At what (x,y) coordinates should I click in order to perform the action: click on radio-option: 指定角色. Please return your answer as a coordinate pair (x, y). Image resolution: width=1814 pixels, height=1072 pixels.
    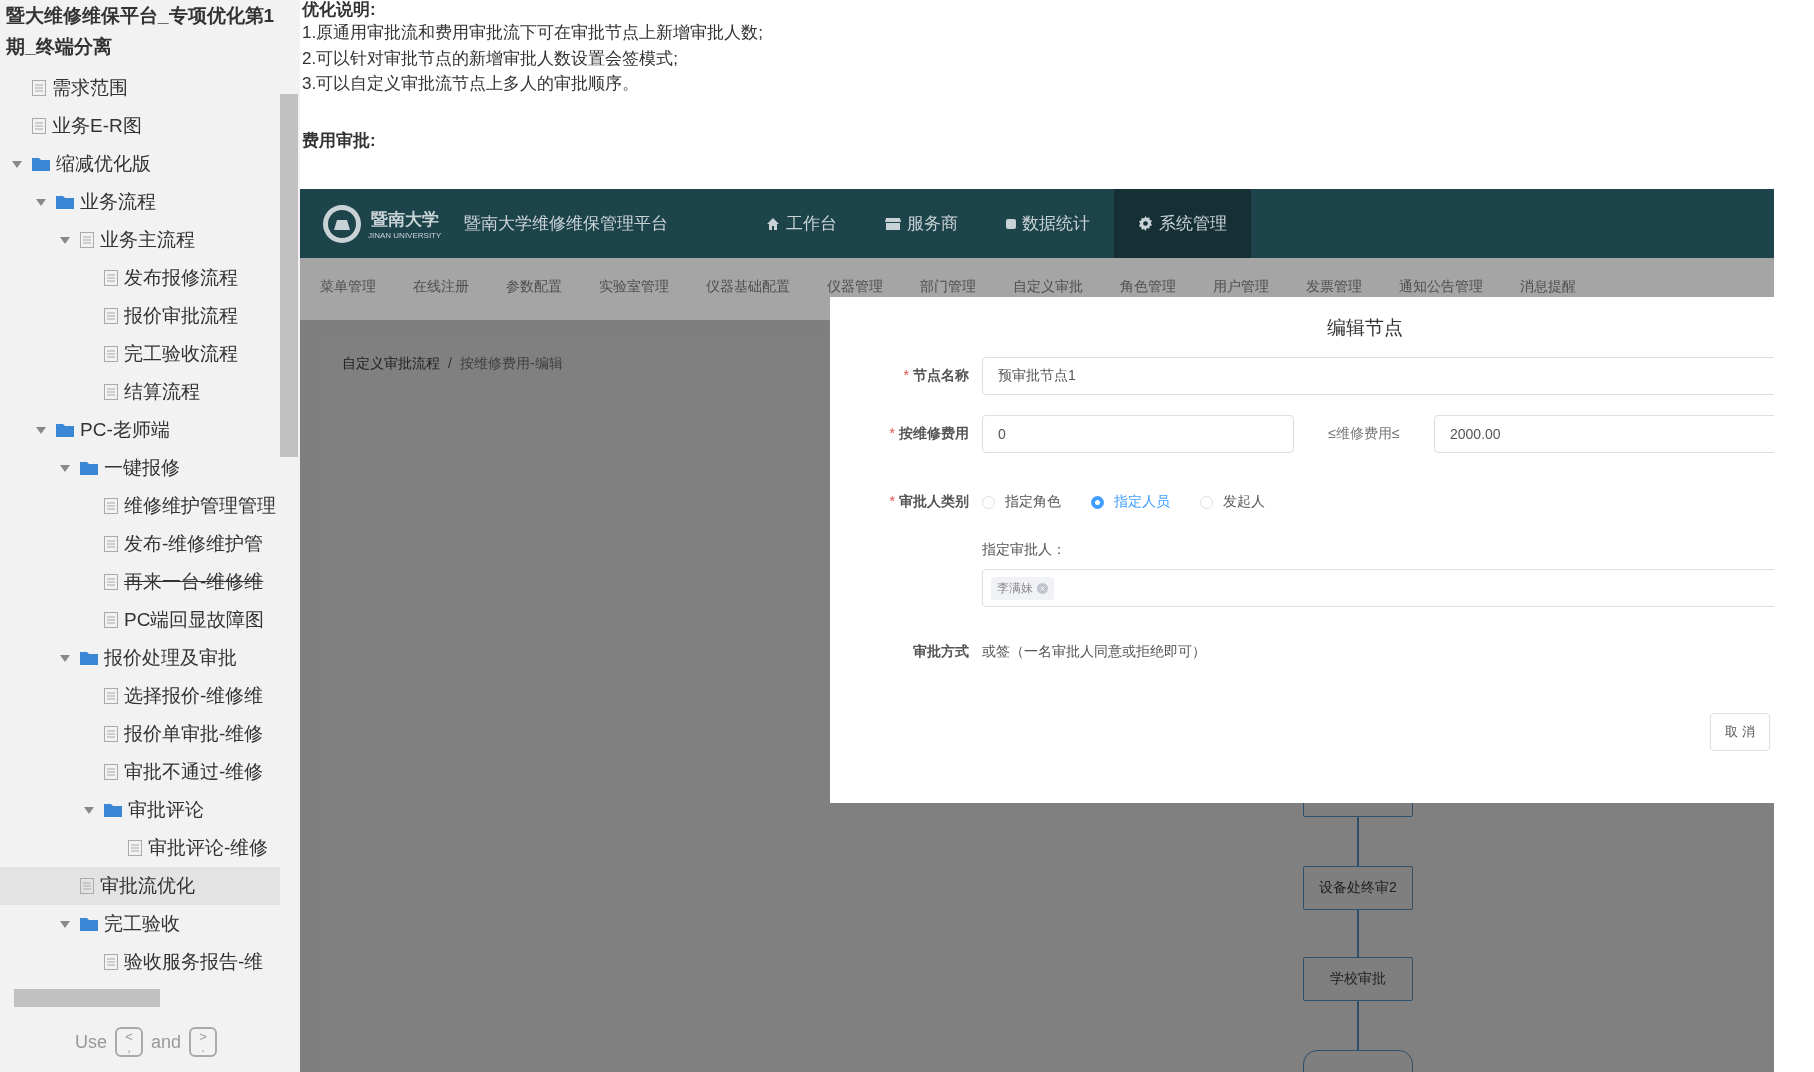
    Looking at the image, I should click on (1021, 502).